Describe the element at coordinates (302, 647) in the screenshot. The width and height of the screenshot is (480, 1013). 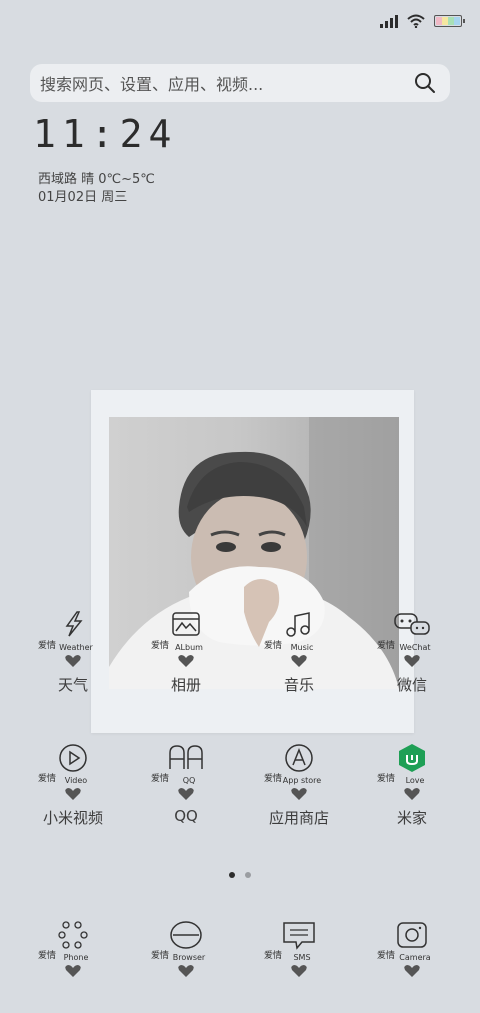
I see `app-en-label: Music` at that location.